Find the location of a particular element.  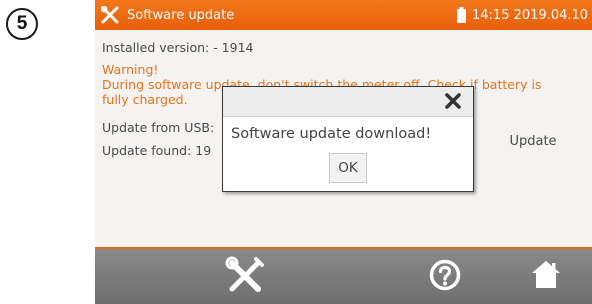

step-number-badge: 5 is located at coordinates (22, 24).